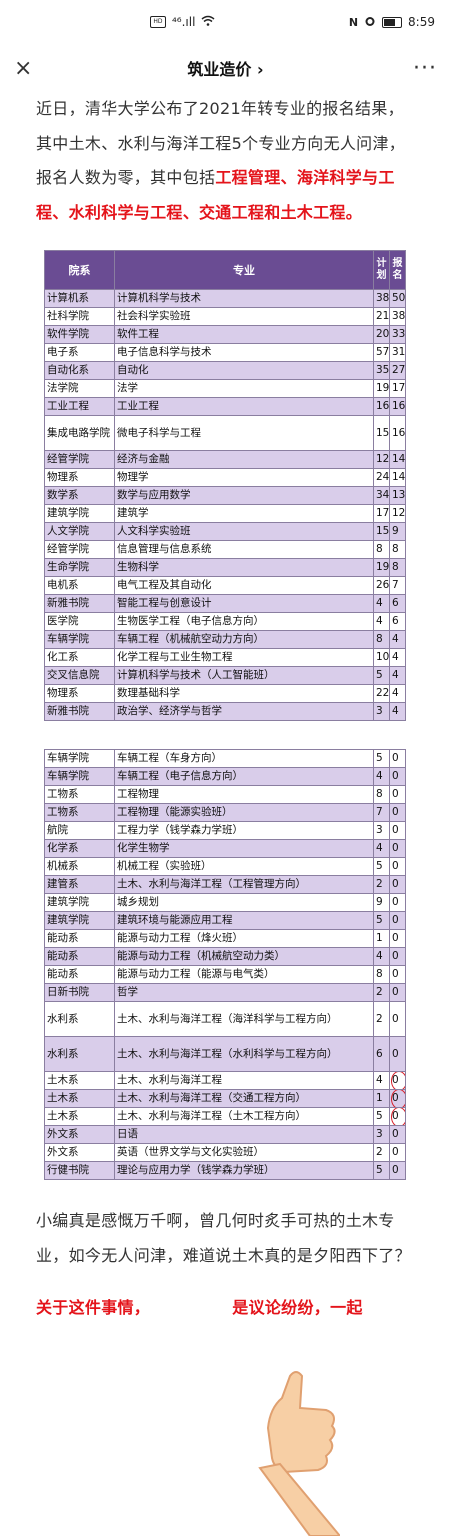  Describe the element at coordinates (244, 956) in the screenshot. I see `cell-major: 能源与动力工程（机械航空动力类）` at that location.